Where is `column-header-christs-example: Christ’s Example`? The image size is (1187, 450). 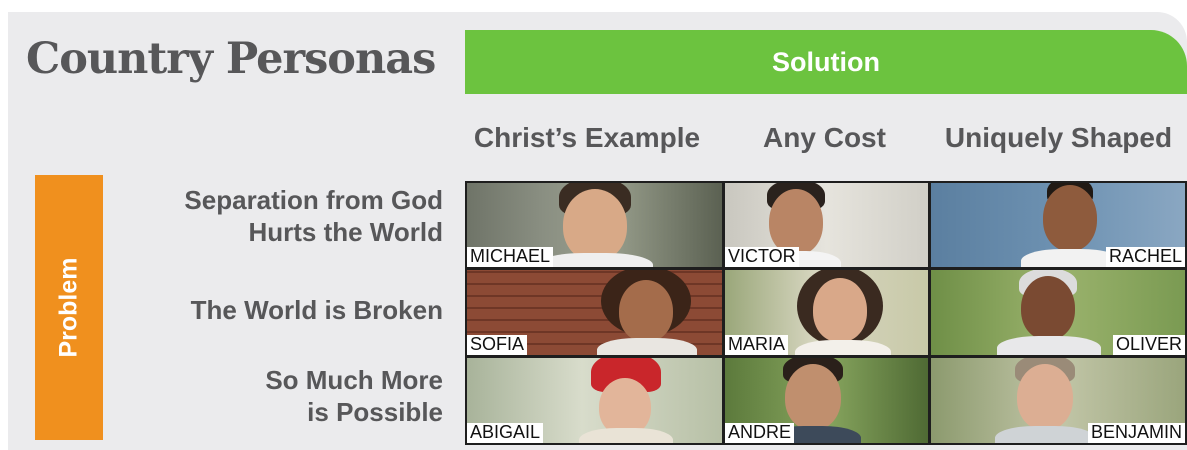
column-header-christs-example: Christ’s Example is located at coordinates (587, 137).